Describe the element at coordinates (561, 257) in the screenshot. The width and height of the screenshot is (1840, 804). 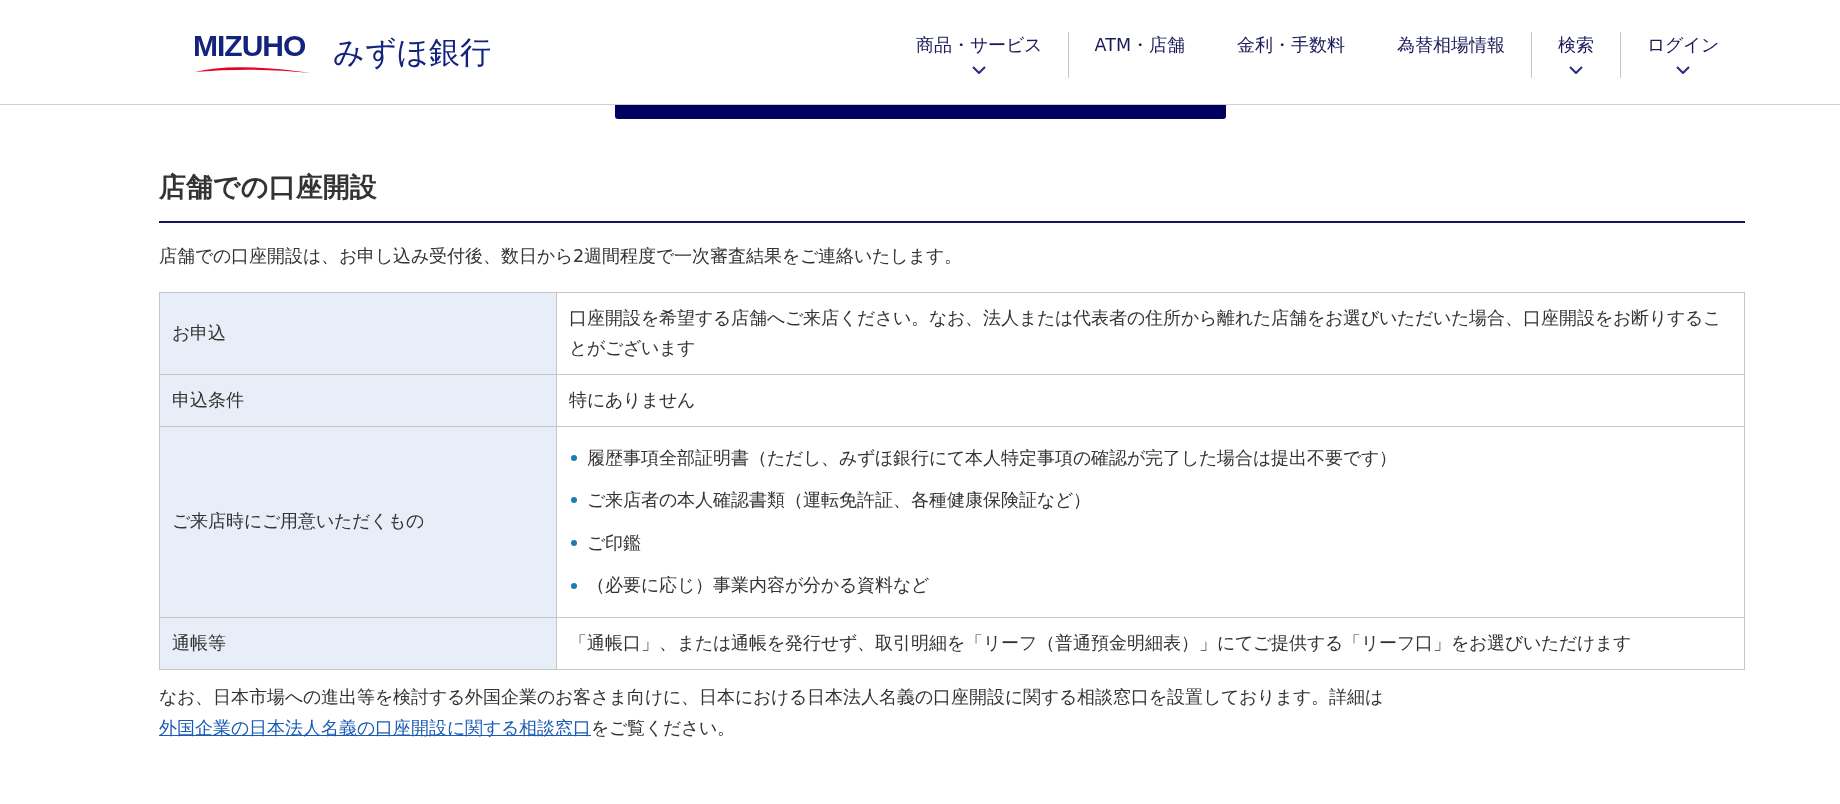
I see `intro-text: 店舗での口座開設は、お申し込み受付後、数日から2週間程度で一次審査結果をご連絡いたします。` at that location.